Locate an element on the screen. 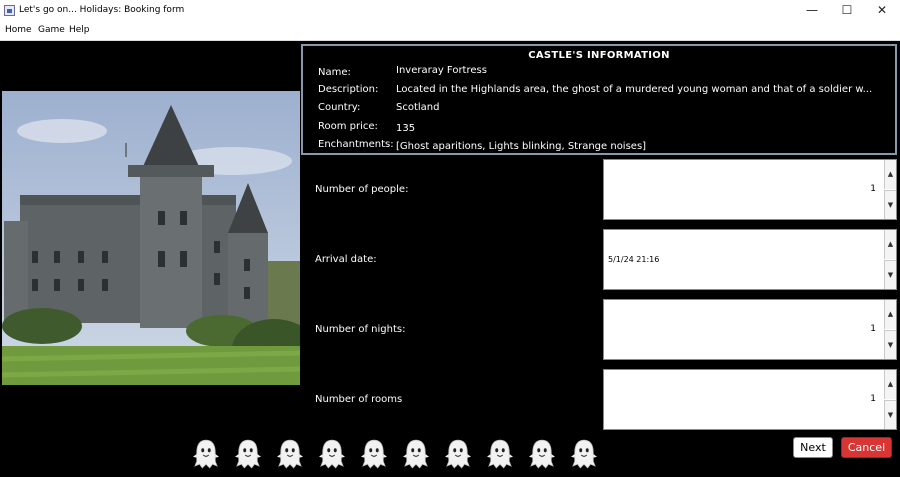 The width and height of the screenshot is (900, 477). nights-decrement-button: ▼ is located at coordinates (890, 344).